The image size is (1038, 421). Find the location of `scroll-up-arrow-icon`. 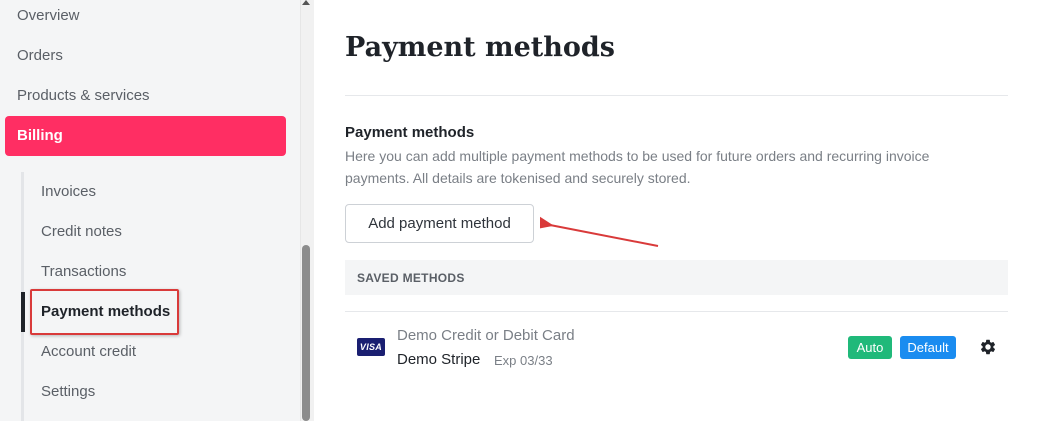

scroll-up-arrow-icon is located at coordinates (306, 2).